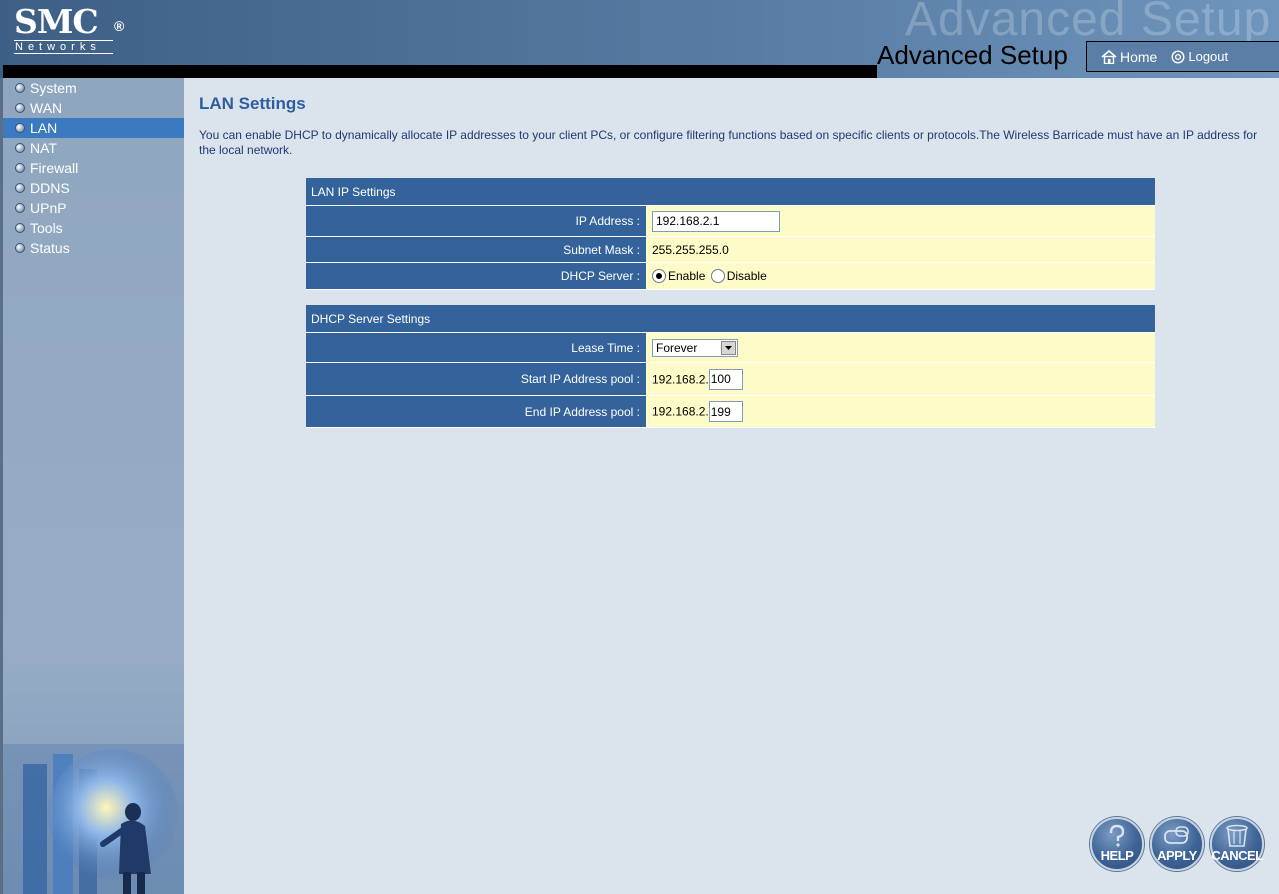 Image resolution: width=1279 pixels, height=894 pixels. I want to click on subnet-mask-value: 255.255.255.0, so click(900, 250).